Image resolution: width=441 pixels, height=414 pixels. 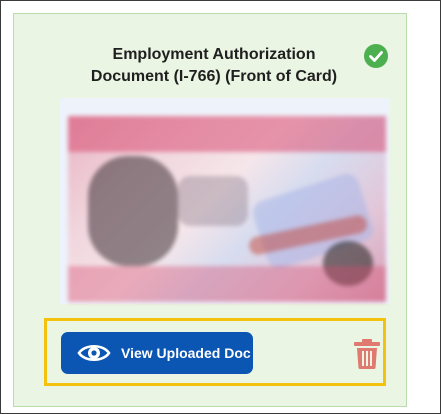 What do you see at coordinates (186, 353) in the screenshot?
I see `view-uploaded-doc-label: View Uploaded Doc` at bounding box center [186, 353].